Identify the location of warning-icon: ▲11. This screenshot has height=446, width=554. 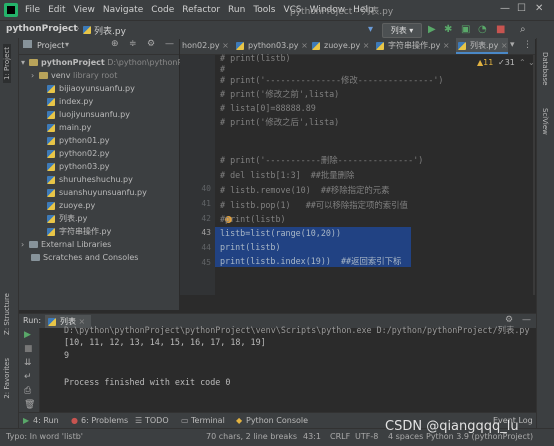
(485, 62).